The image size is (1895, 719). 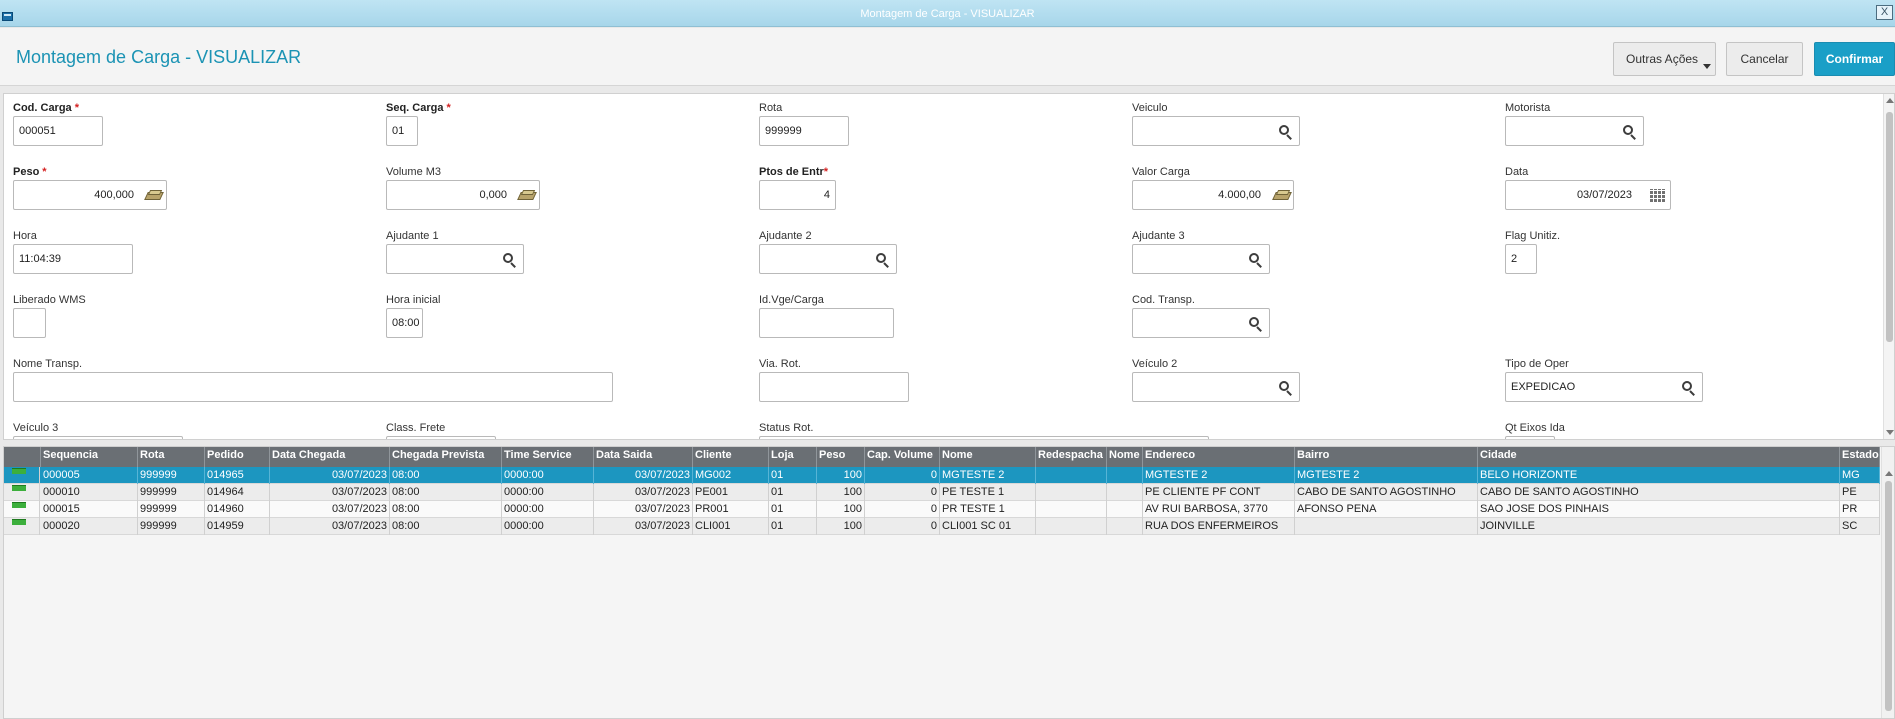 What do you see at coordinates (404, 323) in the screenshot?
I see `hora-inicial-input: 08:00` at bounding box center [404, 323].